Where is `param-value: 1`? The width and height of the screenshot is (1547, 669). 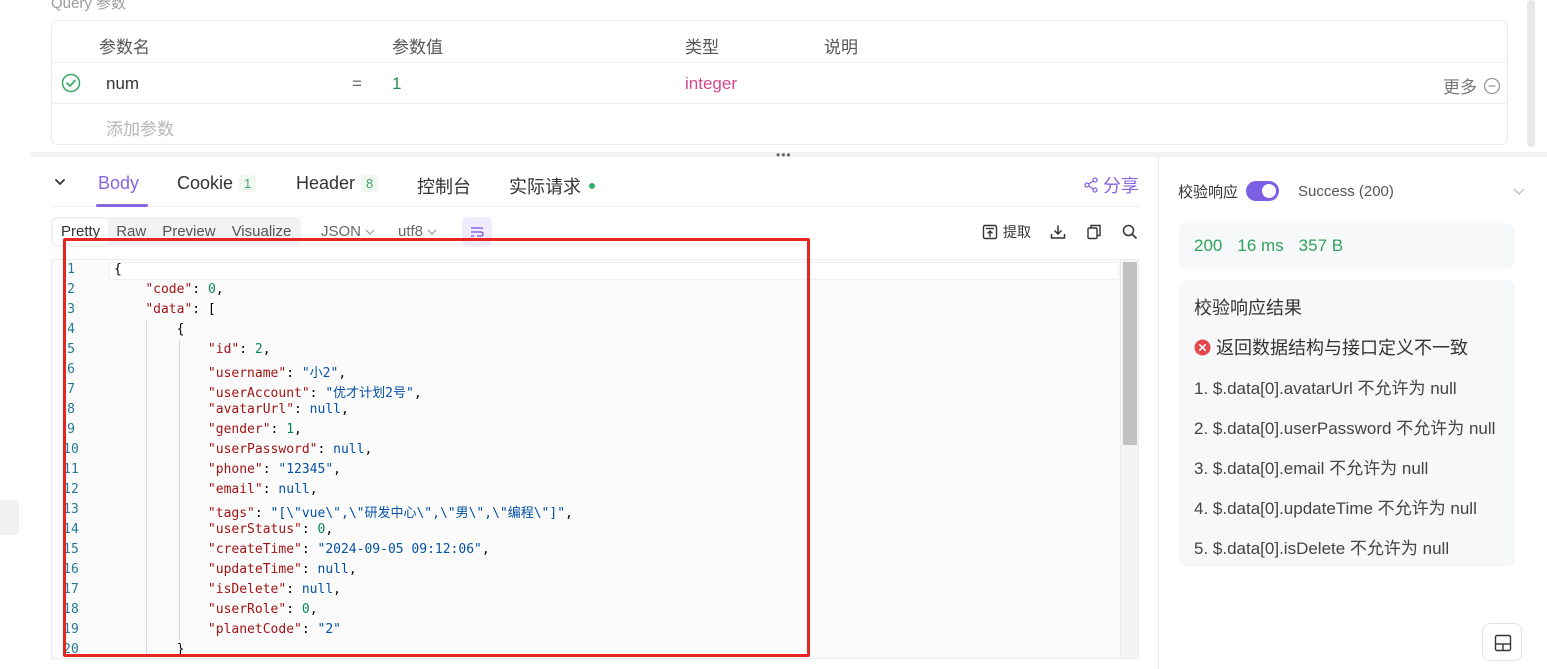
param-value: 1 is located at coordinates (396, 84).